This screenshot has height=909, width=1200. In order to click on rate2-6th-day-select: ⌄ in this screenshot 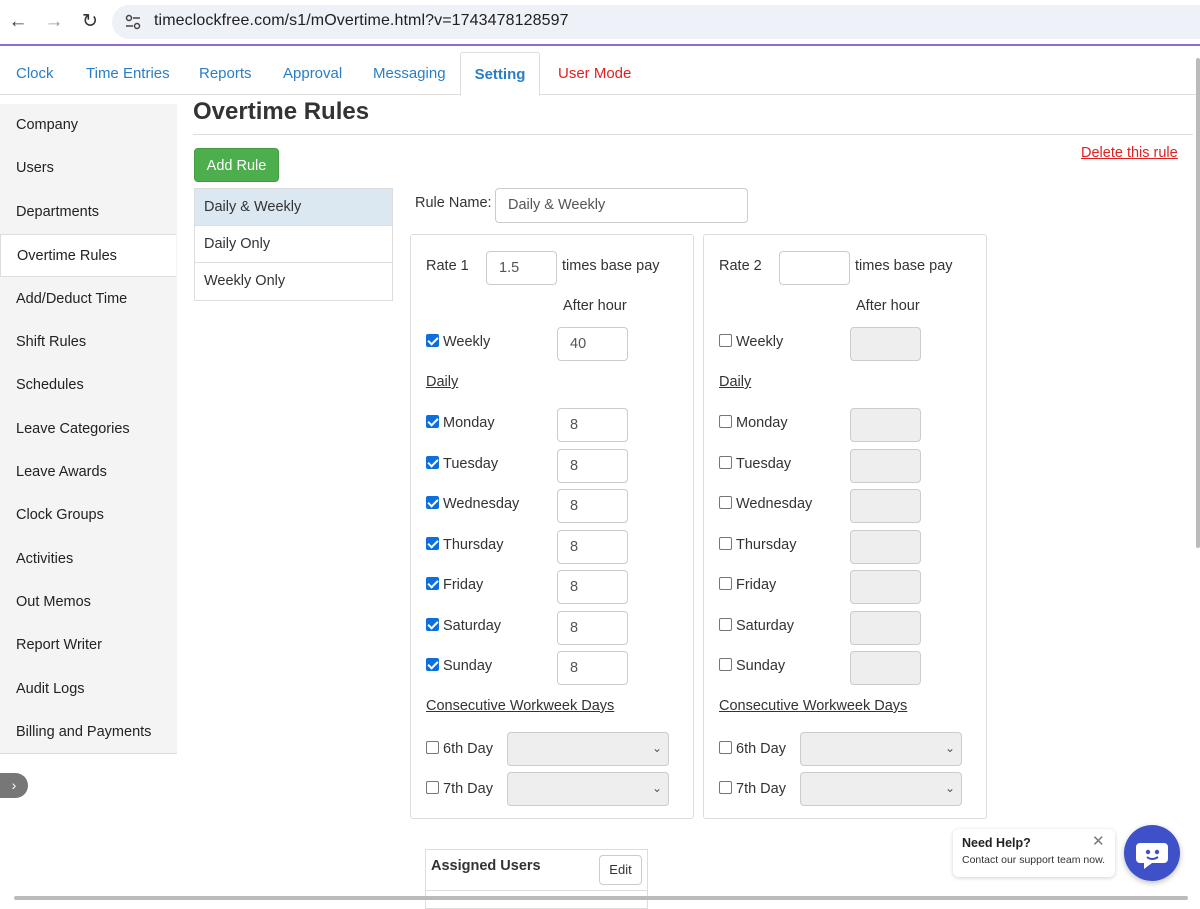, I will do `click(881, 749)`.